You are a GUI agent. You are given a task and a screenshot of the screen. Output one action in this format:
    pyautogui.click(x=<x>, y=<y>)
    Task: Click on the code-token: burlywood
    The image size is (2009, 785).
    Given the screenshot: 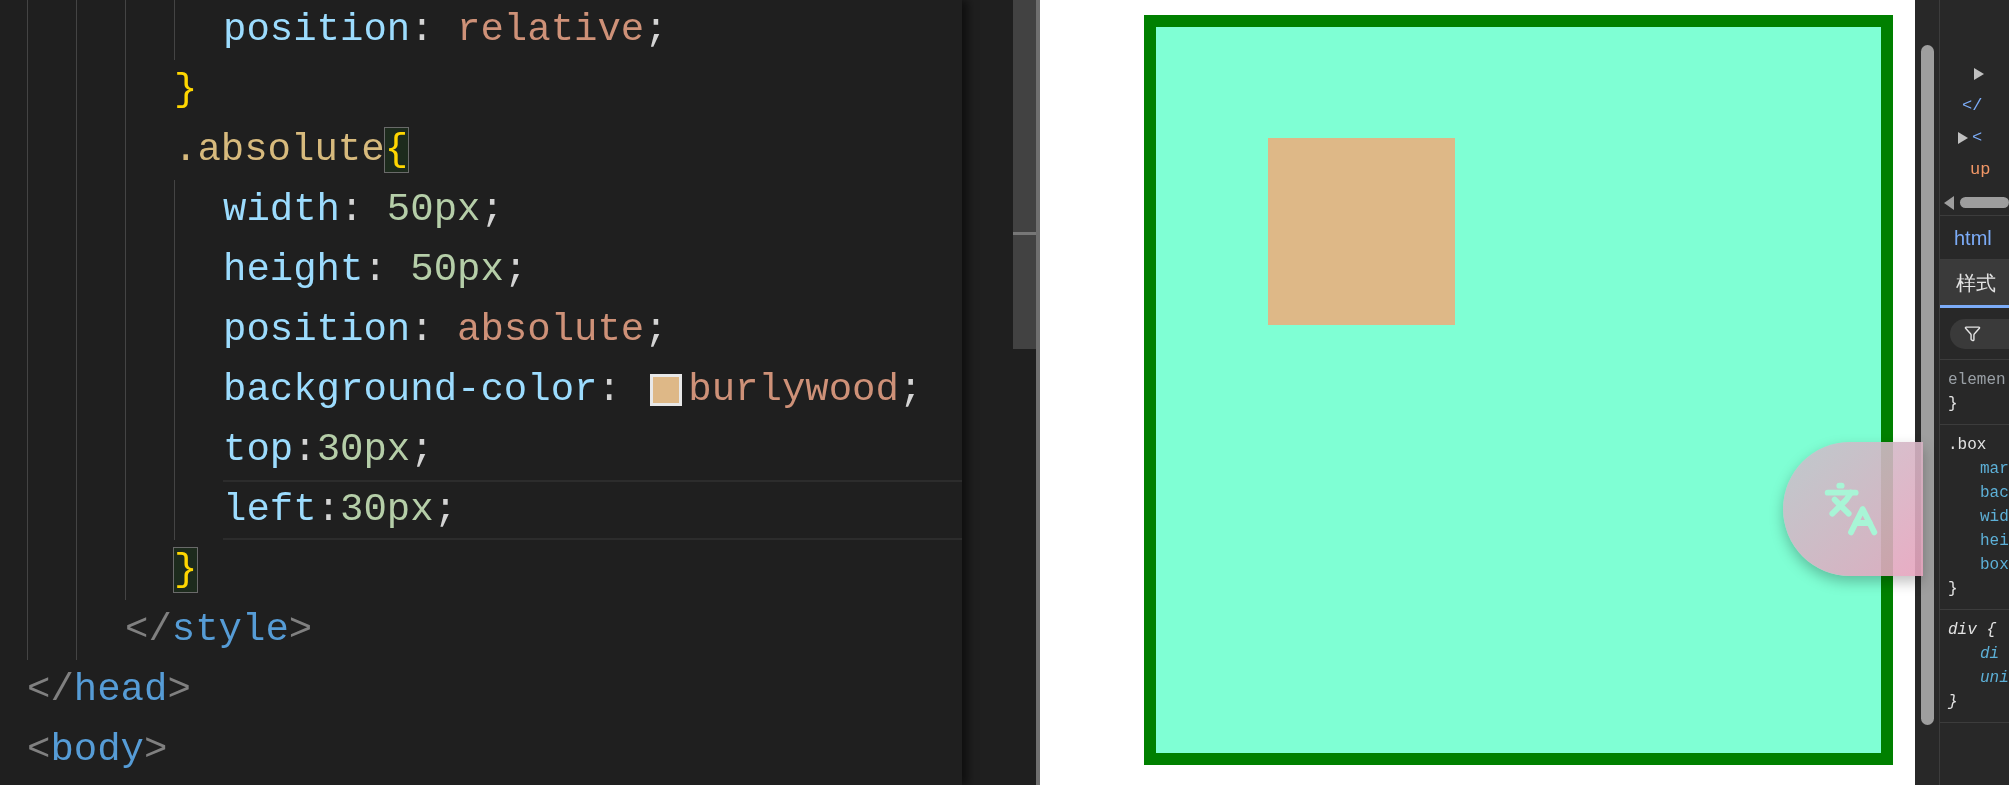 What is the action you would take?
    pyautogui.click(x=793, y=390)
    